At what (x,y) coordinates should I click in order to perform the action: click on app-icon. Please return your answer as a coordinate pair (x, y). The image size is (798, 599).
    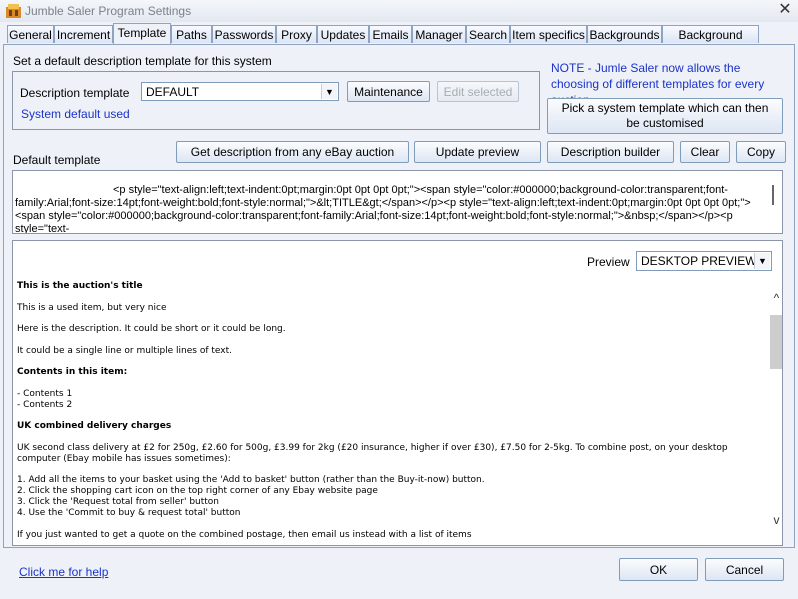
    Looking at the image, I should click on (13, 11).